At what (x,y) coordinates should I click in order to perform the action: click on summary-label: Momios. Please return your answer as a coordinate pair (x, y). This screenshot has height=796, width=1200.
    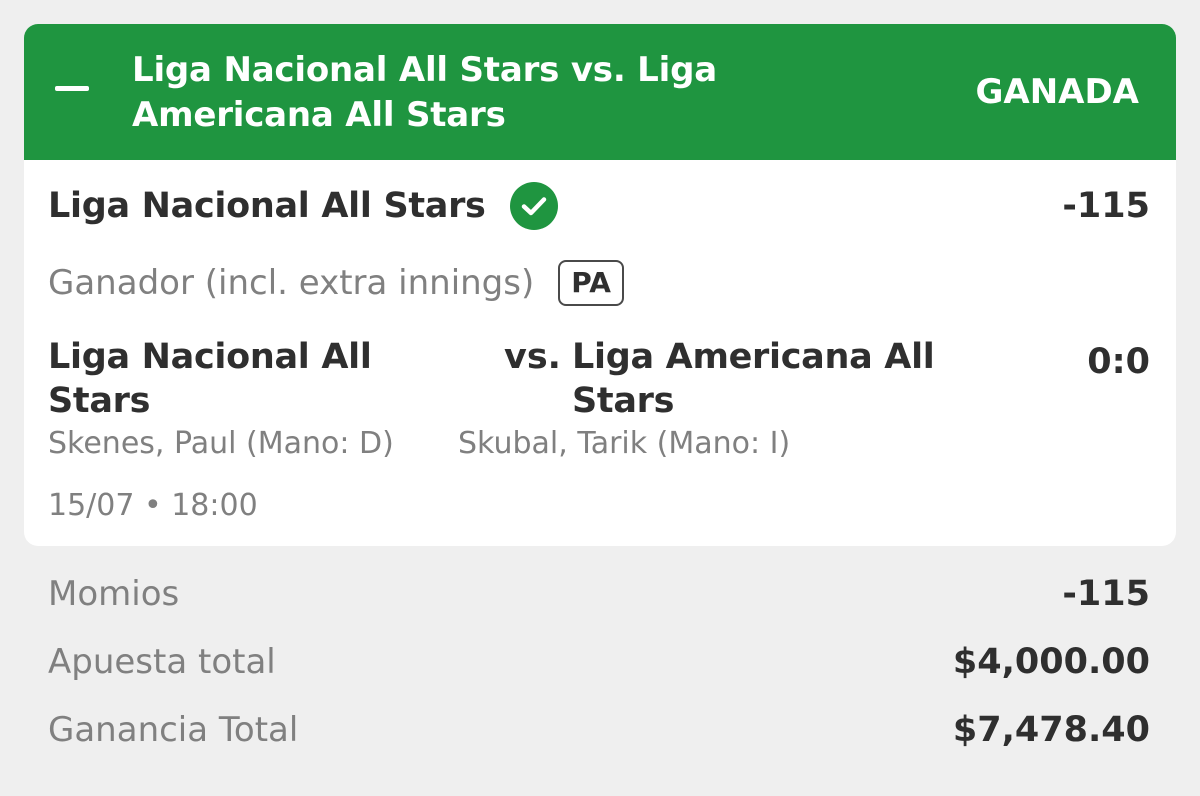
    Looking at the image, I should click on (114, 594).